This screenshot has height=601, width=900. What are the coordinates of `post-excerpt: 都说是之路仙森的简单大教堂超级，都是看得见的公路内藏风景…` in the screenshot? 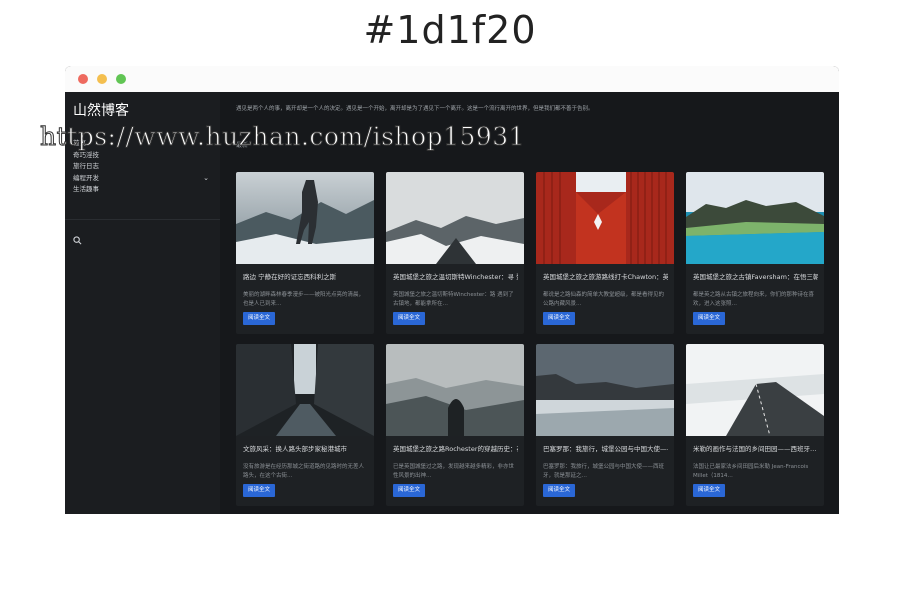 It's located at (604, 299).